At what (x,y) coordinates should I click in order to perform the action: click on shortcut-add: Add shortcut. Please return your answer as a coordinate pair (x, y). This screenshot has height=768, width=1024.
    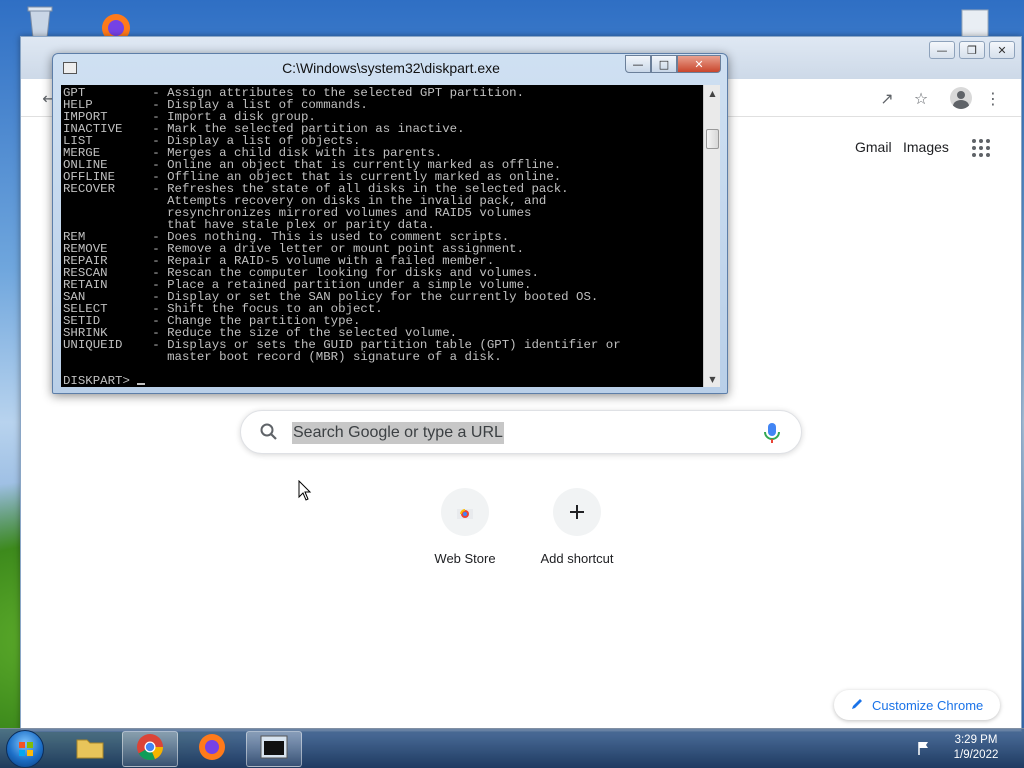
    Looking at the image, I should click on (577, 527).